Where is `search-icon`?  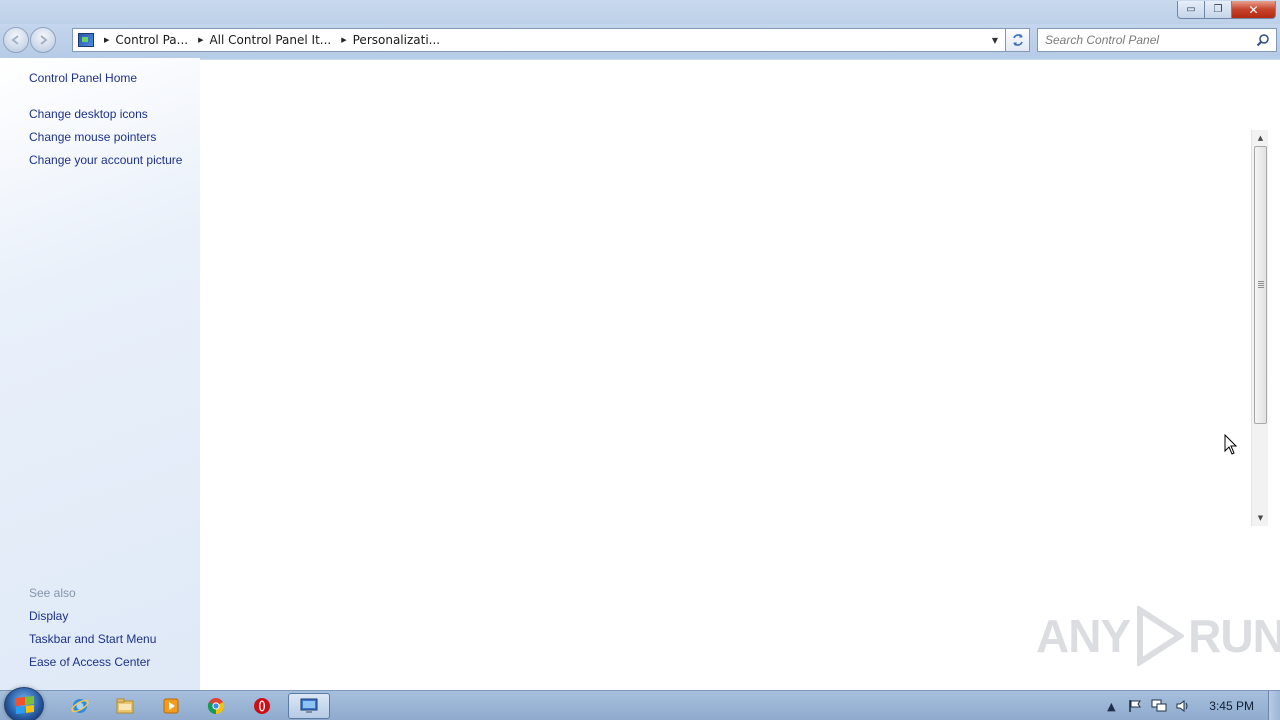
search-icon is located at coordinates (1263, 40).